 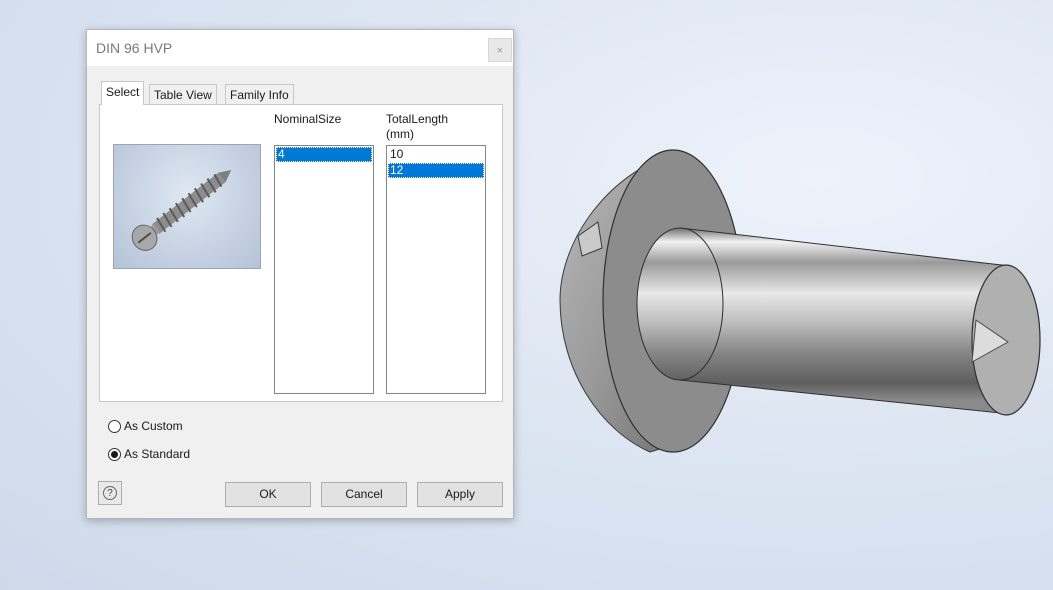 I want to click on total-length-header-unit: (mm), so click(x=400, y=134).